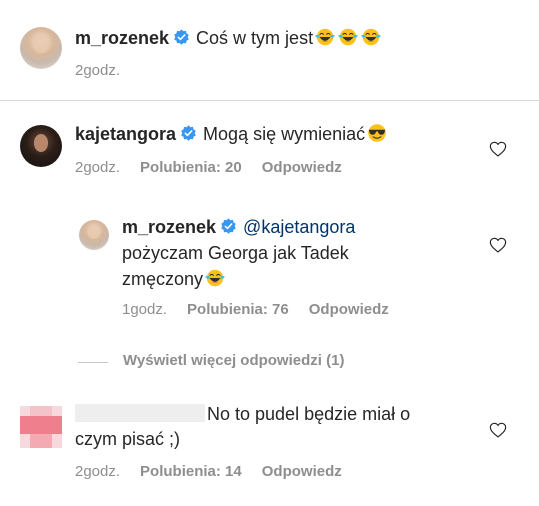 The width and height of the screenshot is (539, 506). I want to click on comment-body: m_rozenek Coś w tym jest, so click(228, 37).